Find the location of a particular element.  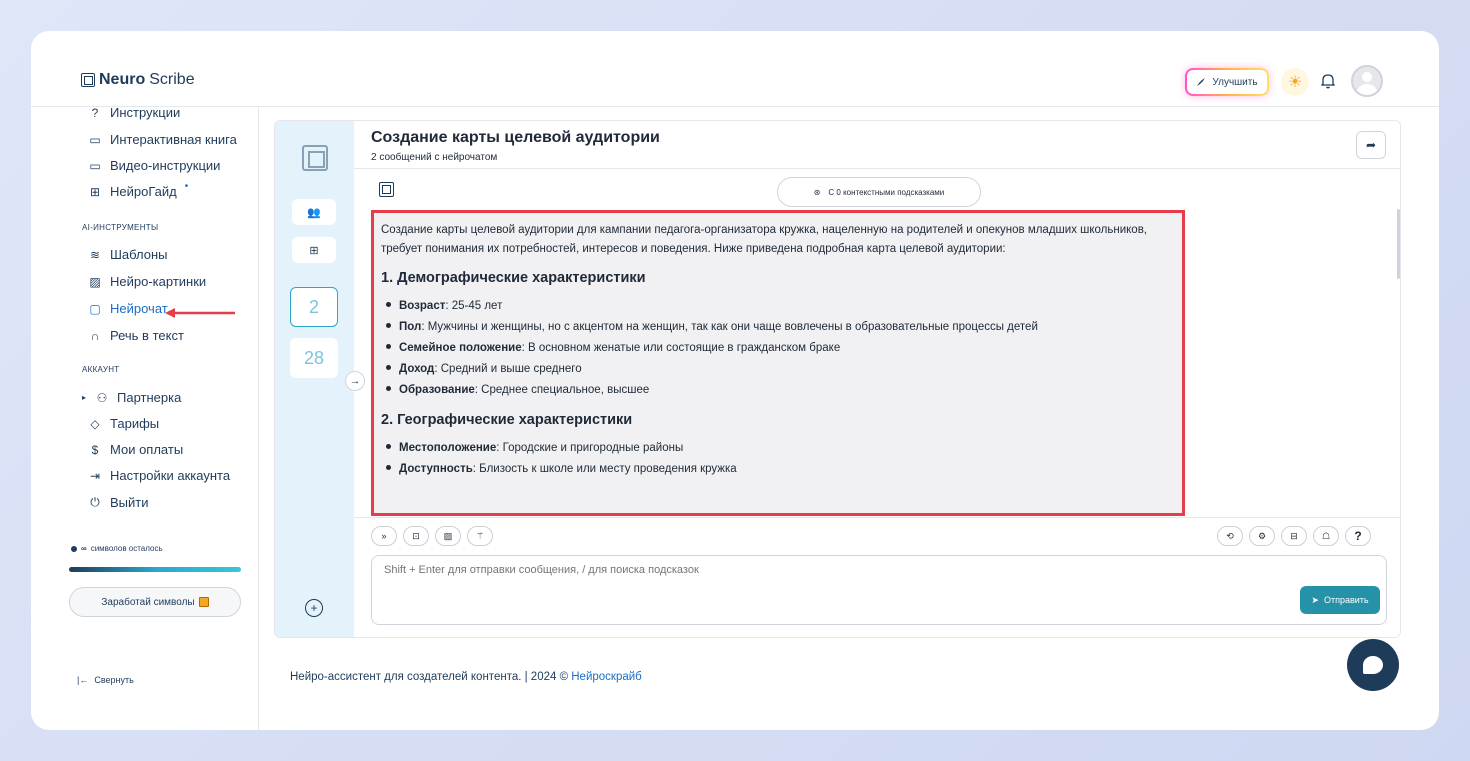

help-icon: ? is located at coordinates (1358, 536).